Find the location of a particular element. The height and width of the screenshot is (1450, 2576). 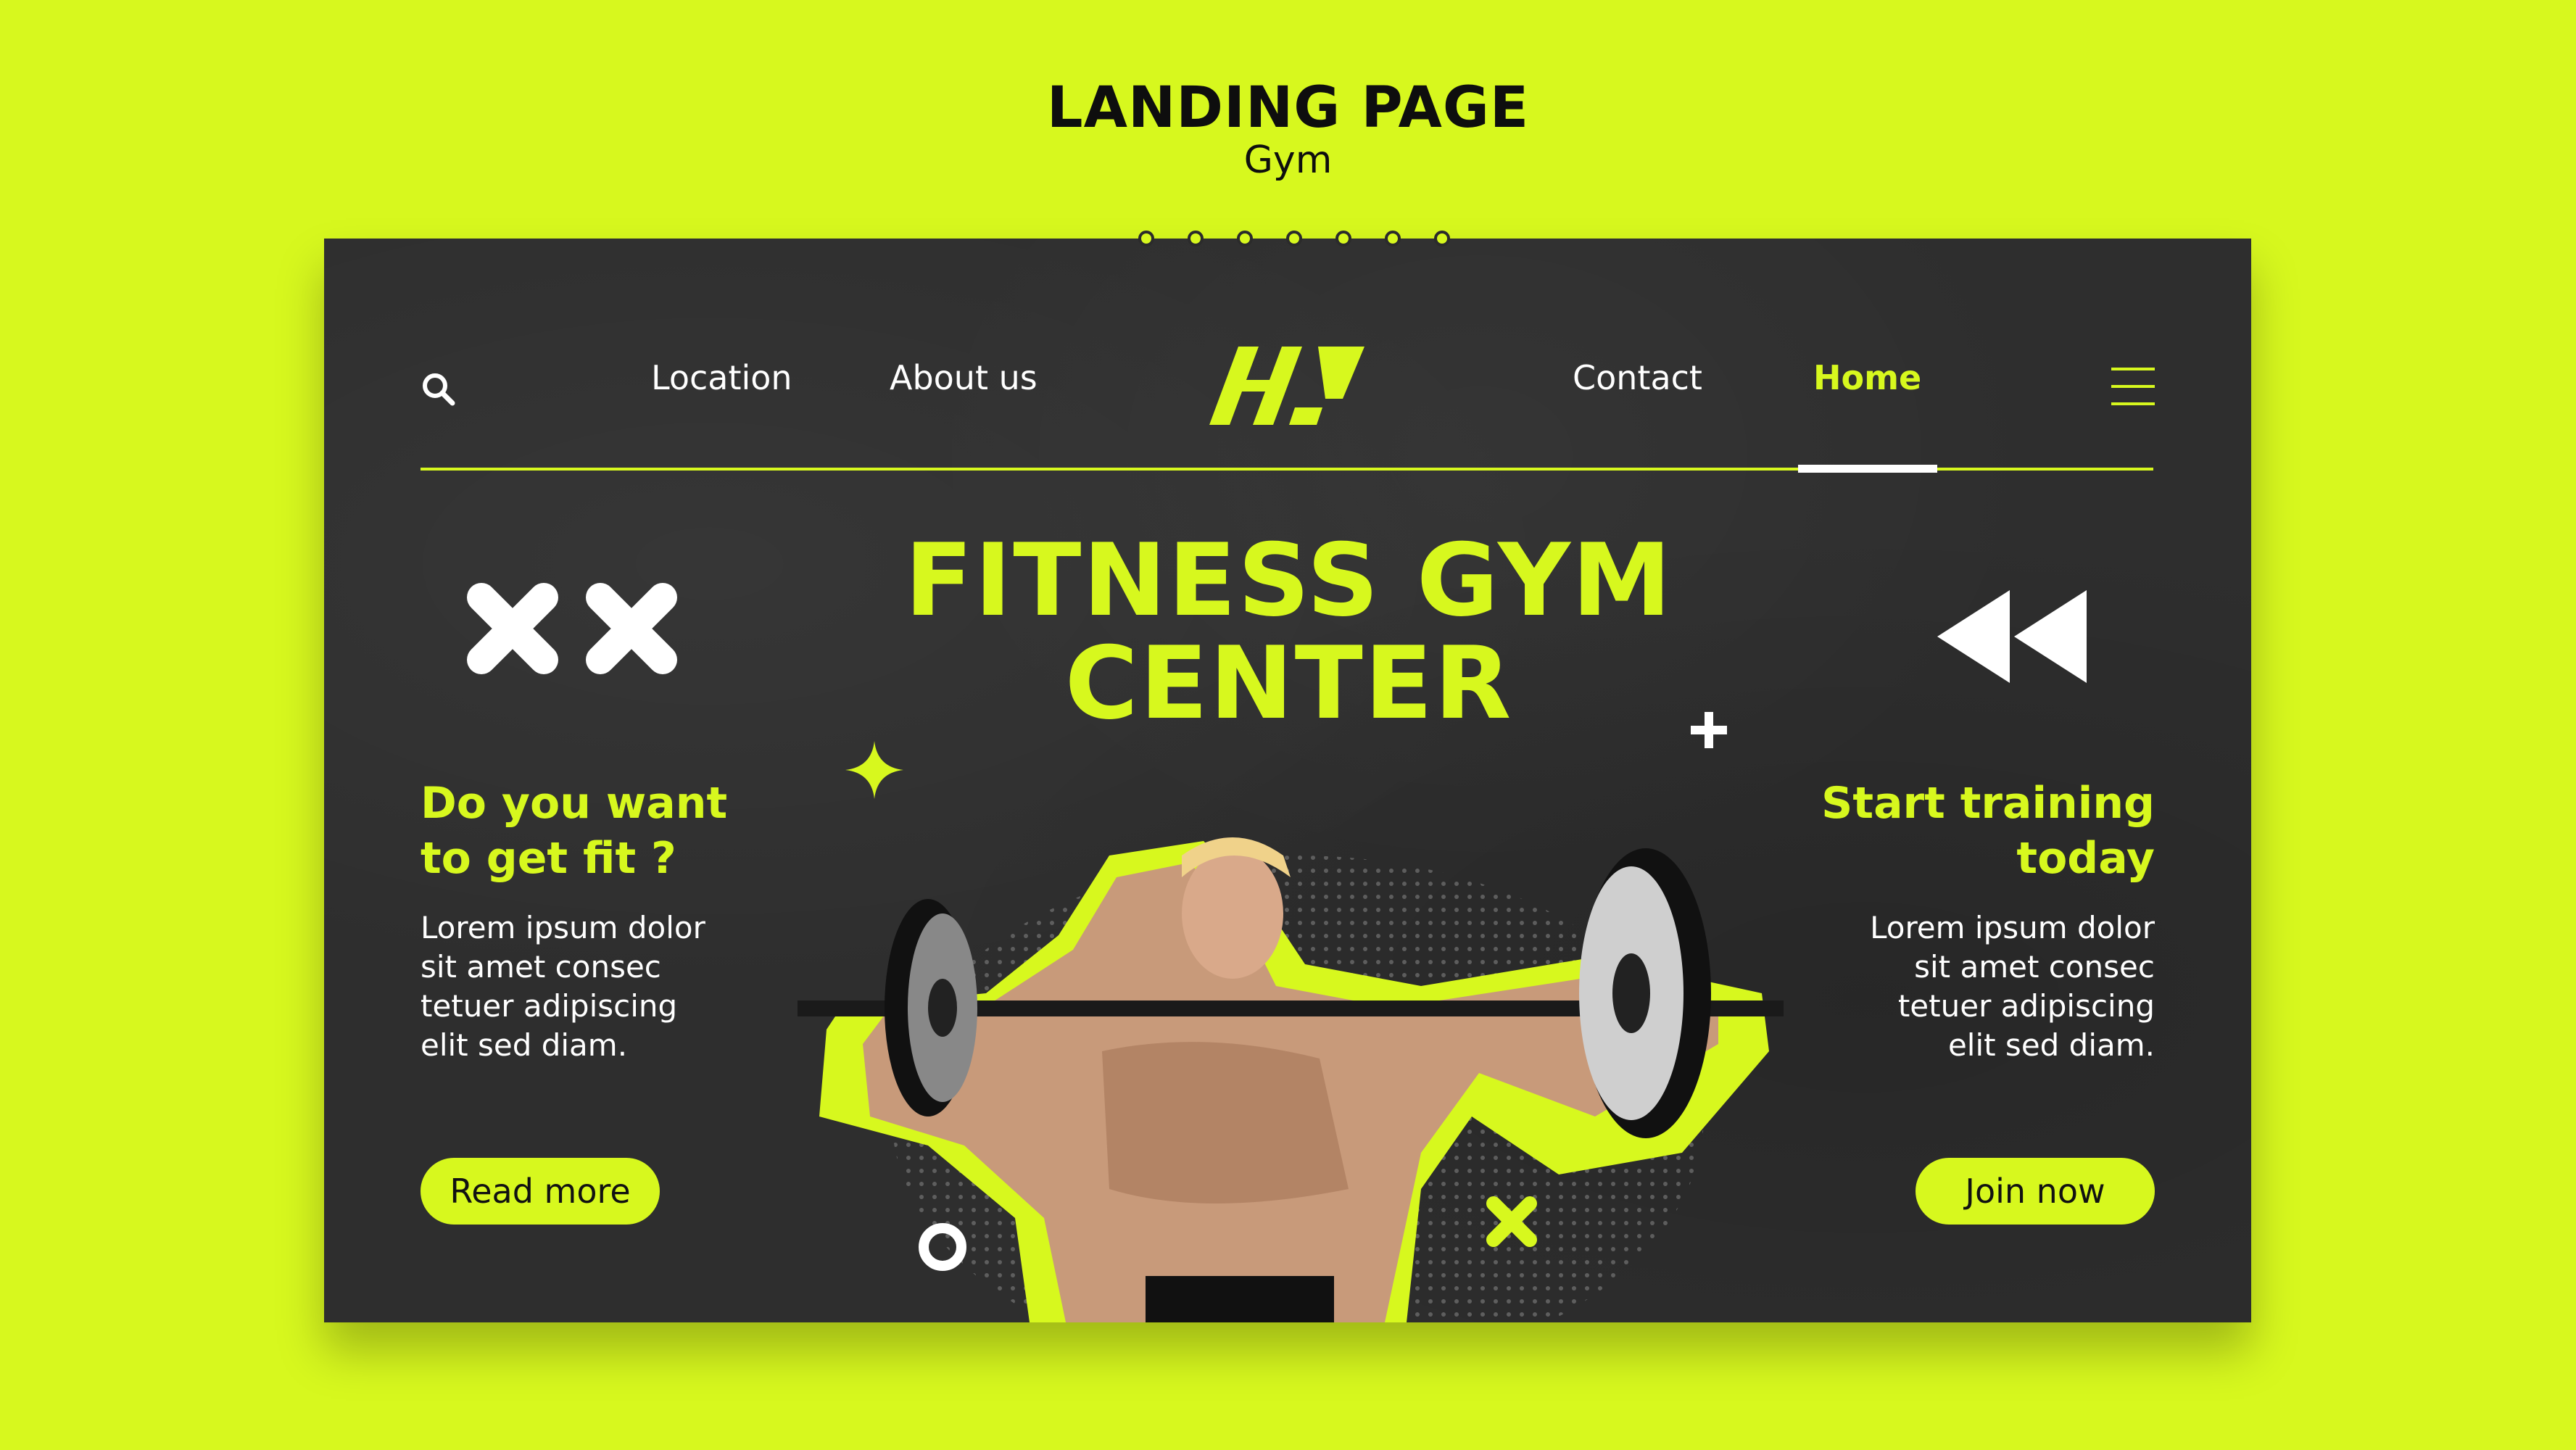

right-body-line: elit sed diam. is located at coordinates (2051, 1045).